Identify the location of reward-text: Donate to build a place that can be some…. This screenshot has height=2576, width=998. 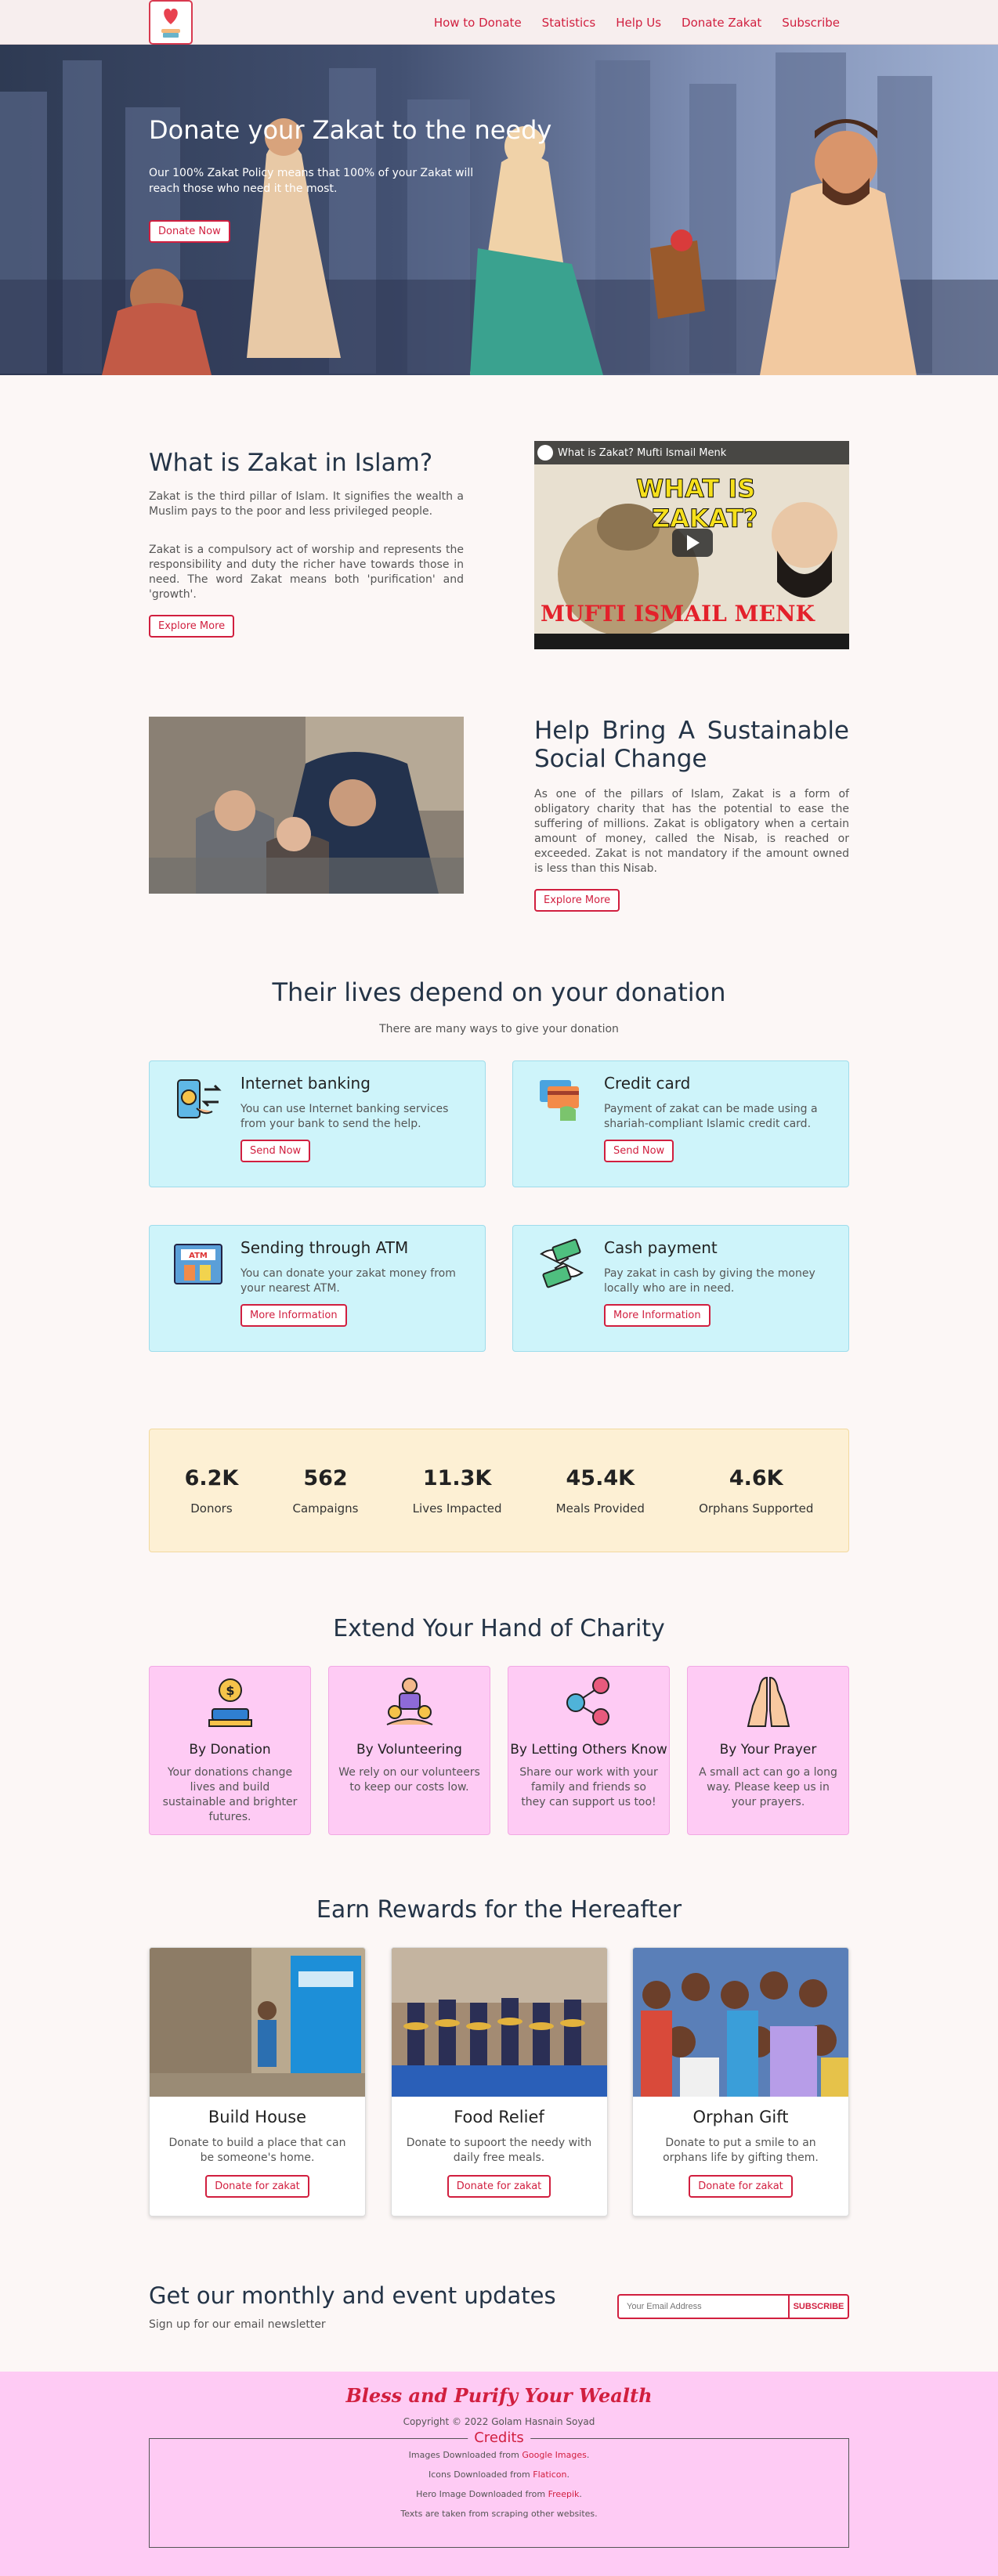
(257, 2150).